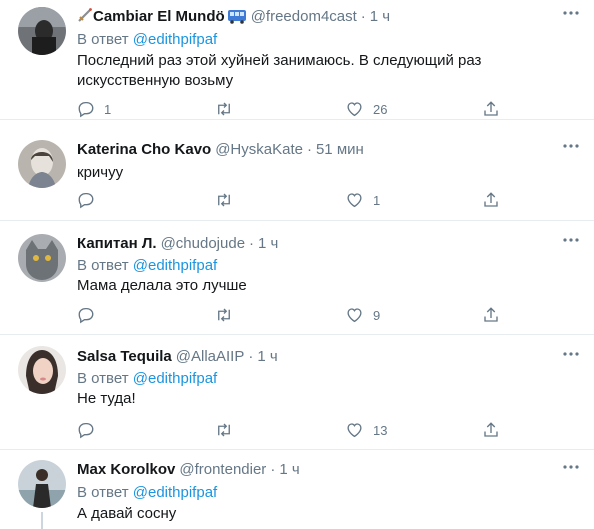  I want to click on tweet-header: Max Korolkov @frontendier · 1 ч, so click(188, 470).